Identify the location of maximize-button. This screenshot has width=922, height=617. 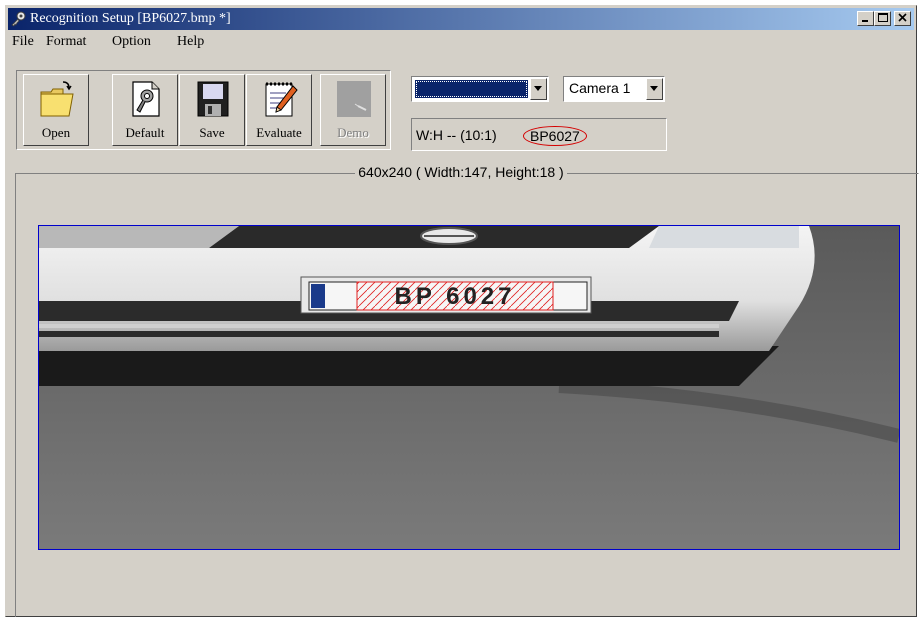
(882, 18).